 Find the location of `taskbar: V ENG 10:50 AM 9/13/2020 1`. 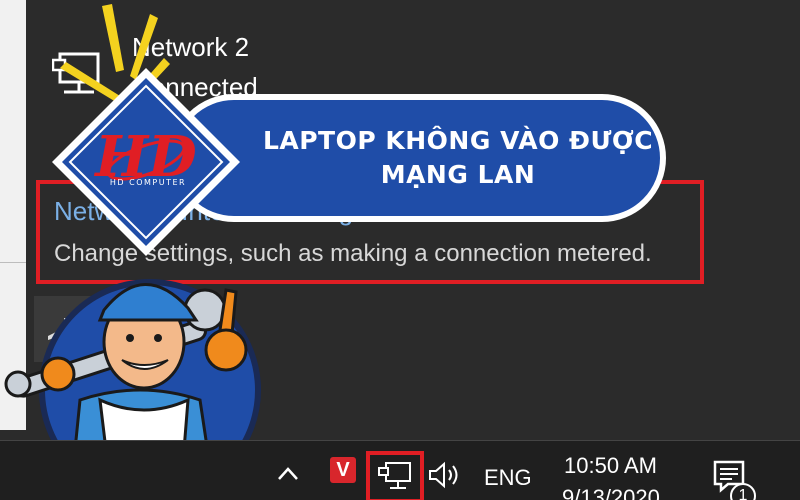

taskbar: V ENG 10:50 AM 9/13/2020 1 is located at coordinates (400, 470).